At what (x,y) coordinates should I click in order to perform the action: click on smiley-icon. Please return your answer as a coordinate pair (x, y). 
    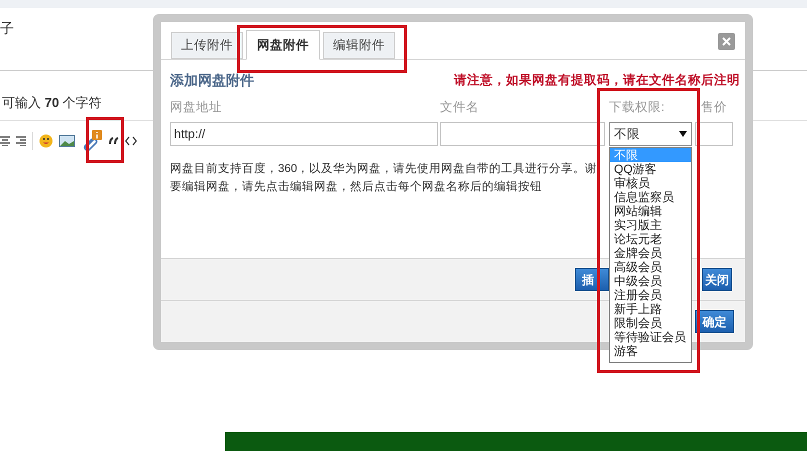
    Looking at the image, I should click on (46, 141).